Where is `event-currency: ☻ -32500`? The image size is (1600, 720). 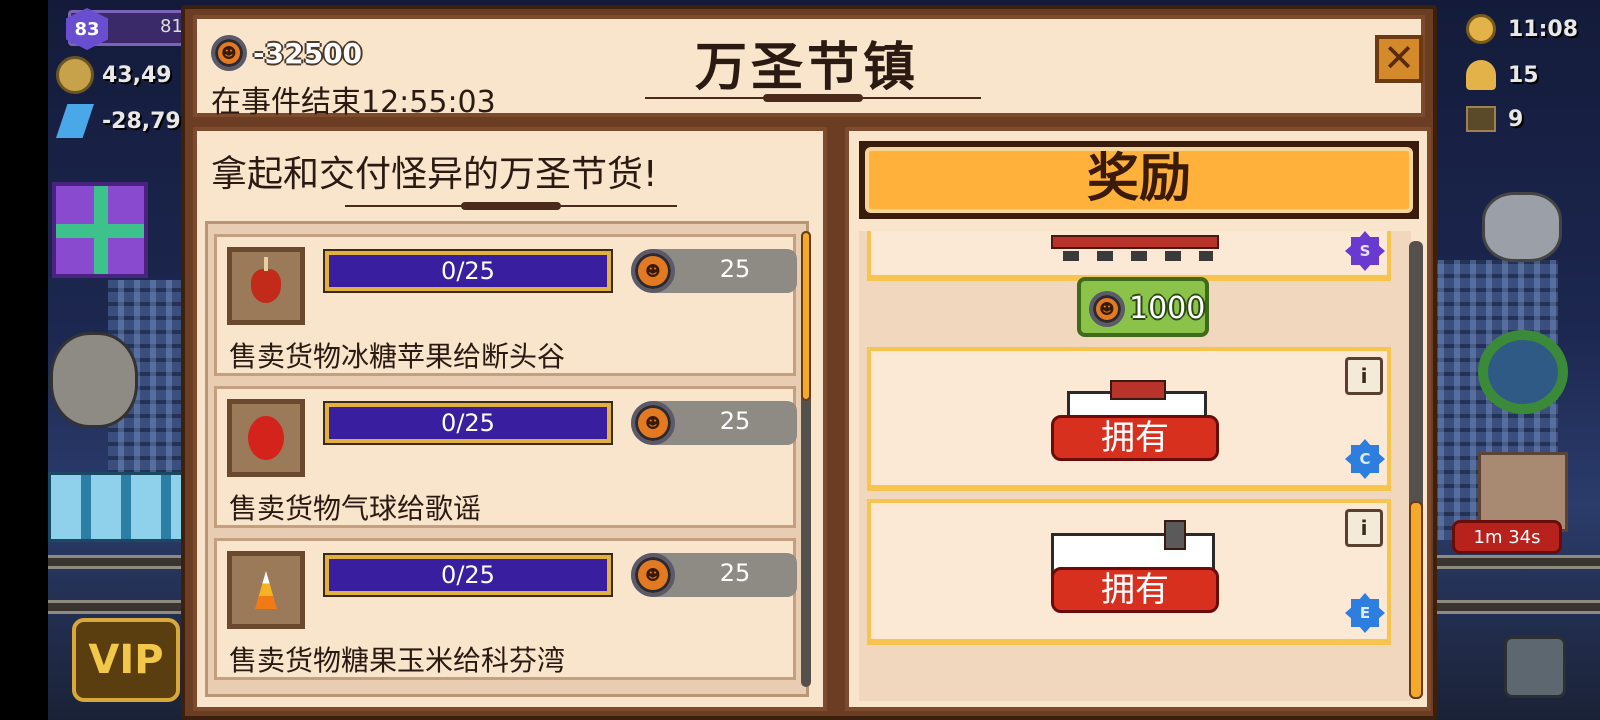
event-currency: ☻ -32500 is located at coordinates (286, 53).